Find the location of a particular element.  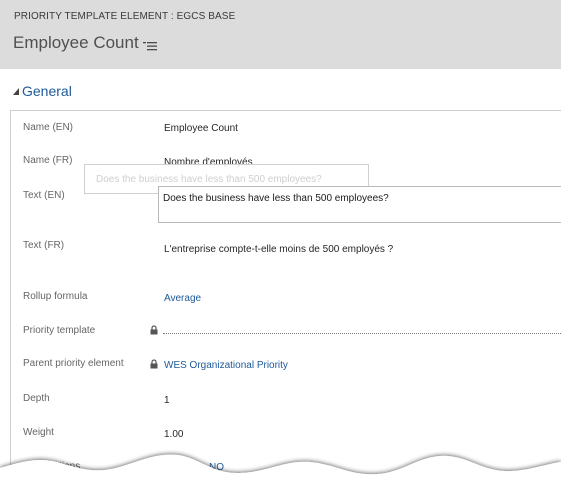

field-label-name-en: Name (EN) is located at coordinates (48, 127).